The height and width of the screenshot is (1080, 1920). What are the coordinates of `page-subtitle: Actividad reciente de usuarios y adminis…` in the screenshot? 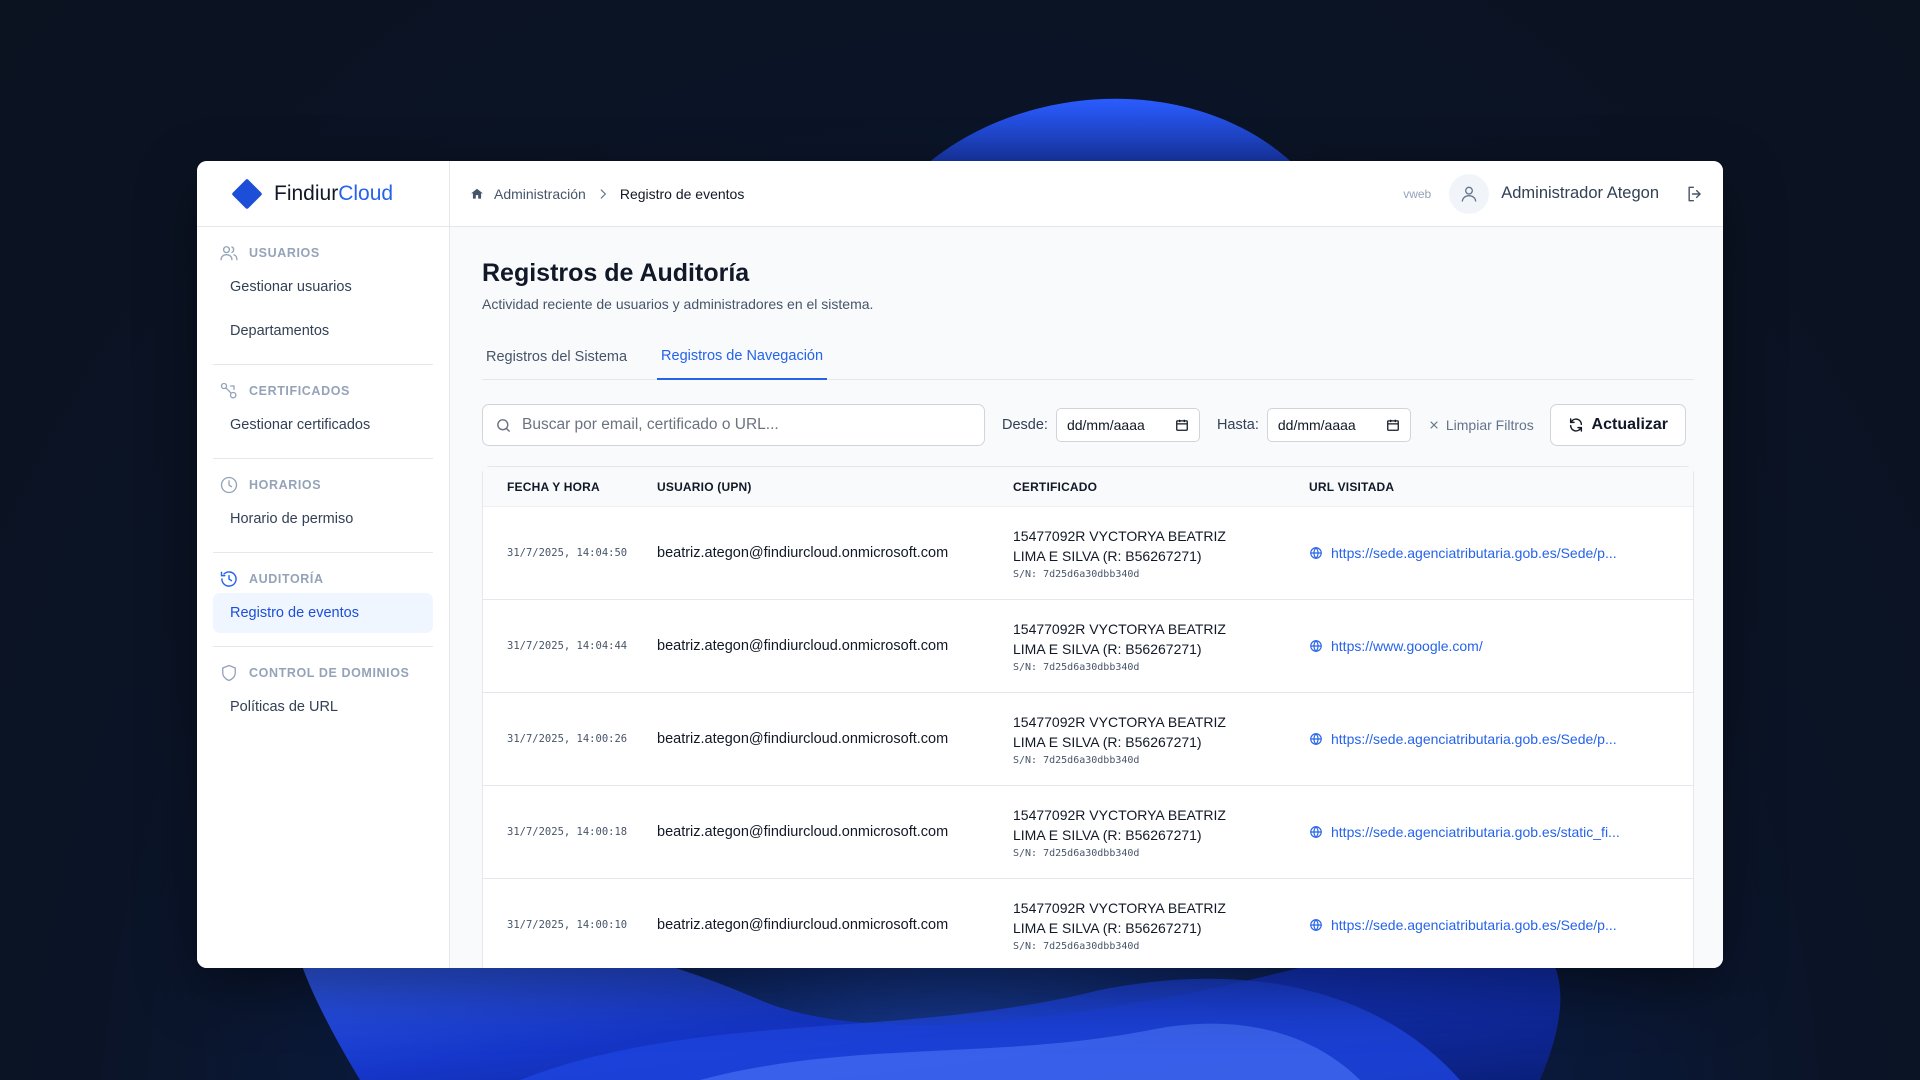 It's located at (678, 304).